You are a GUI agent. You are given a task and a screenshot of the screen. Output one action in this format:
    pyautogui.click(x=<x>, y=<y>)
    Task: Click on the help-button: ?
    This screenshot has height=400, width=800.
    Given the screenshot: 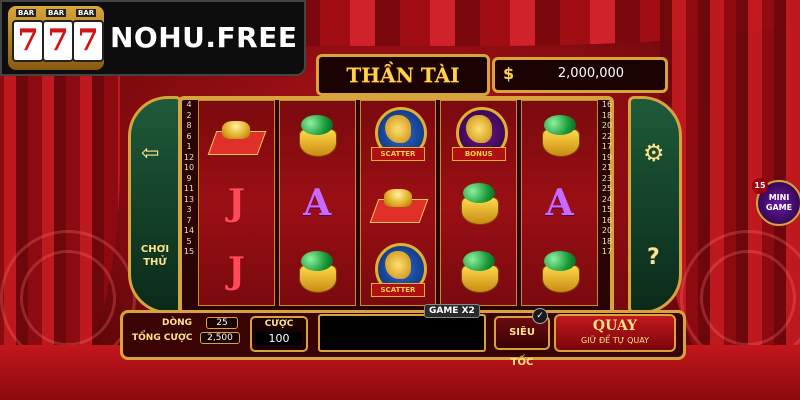 What is the action you would take?
    pyautogui.click(x=653, y=257)
    